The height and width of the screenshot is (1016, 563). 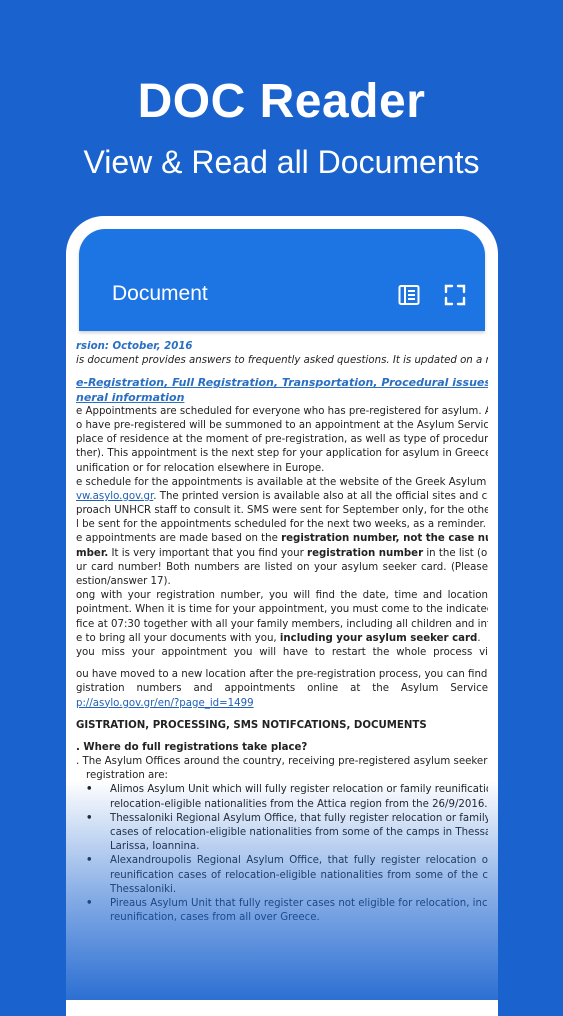 I want to click on asylo-page-link: p://asylo.gov.gr/en/?page_id=1499, so click(x=165, y=703).